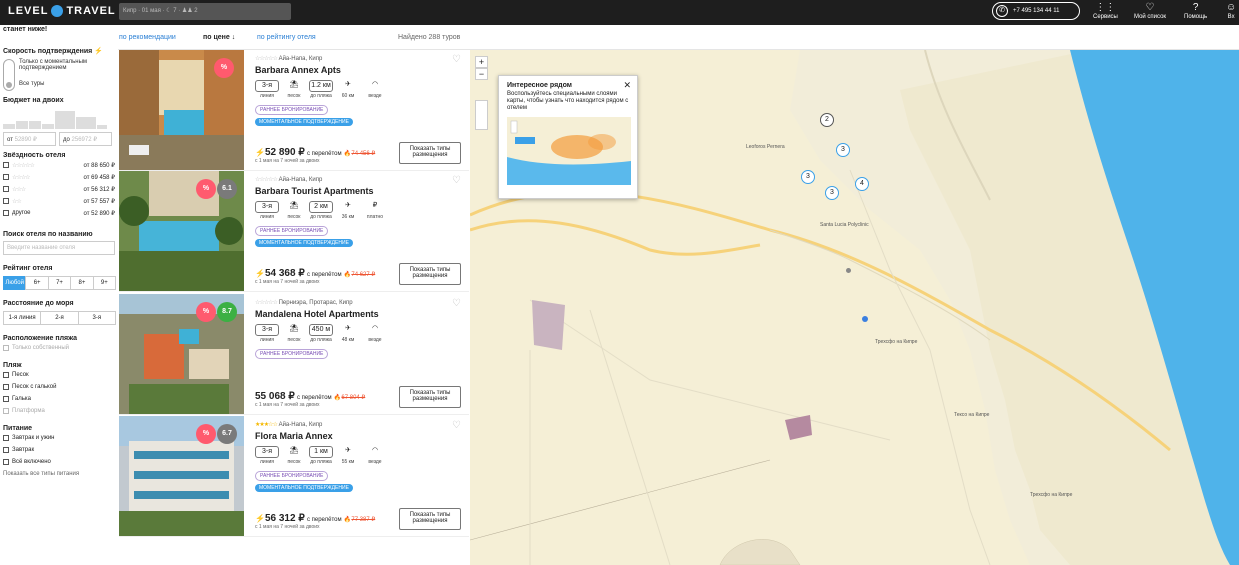  I want to click on sea-option-3: 3-я, so click(96, 318).